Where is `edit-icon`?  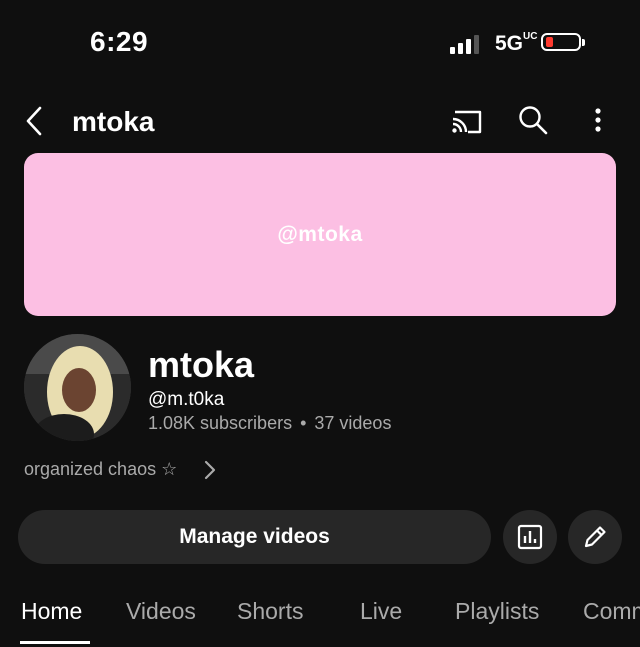 edit-icon is located at coordinates (595, 537).